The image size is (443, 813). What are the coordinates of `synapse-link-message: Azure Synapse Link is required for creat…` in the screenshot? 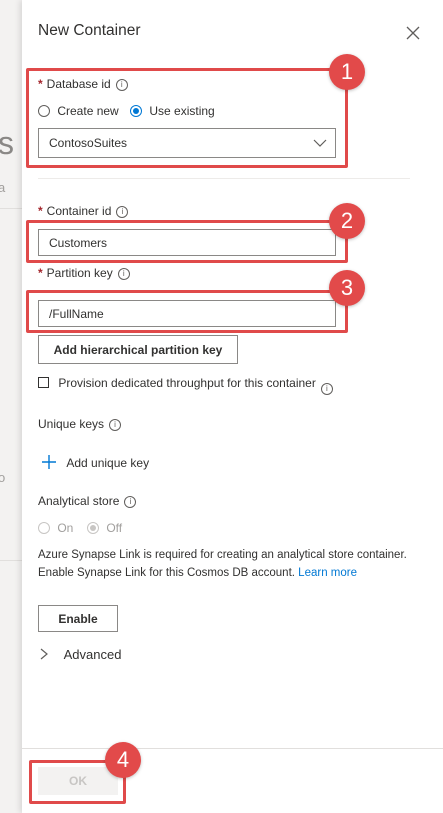 It's located at (222, 564).